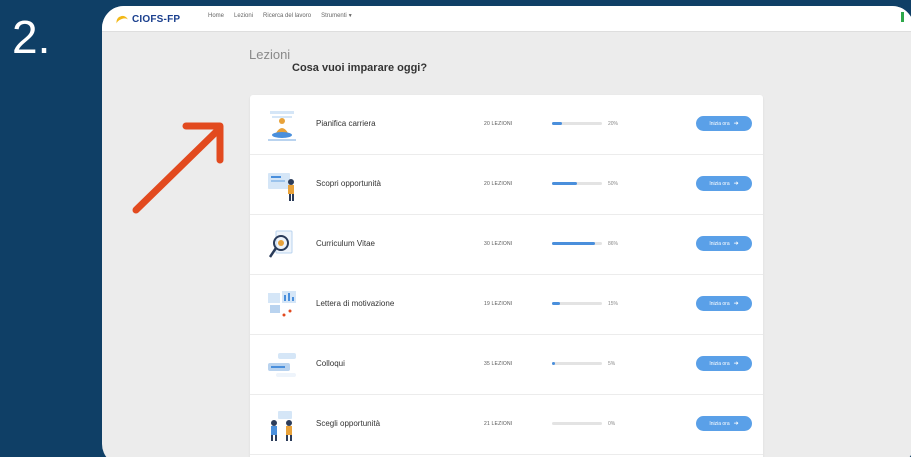  What do you see at coordinates (282, 365) in the screenshot?
I see `chat-conversation-icon` at bounding box center [282, 365].